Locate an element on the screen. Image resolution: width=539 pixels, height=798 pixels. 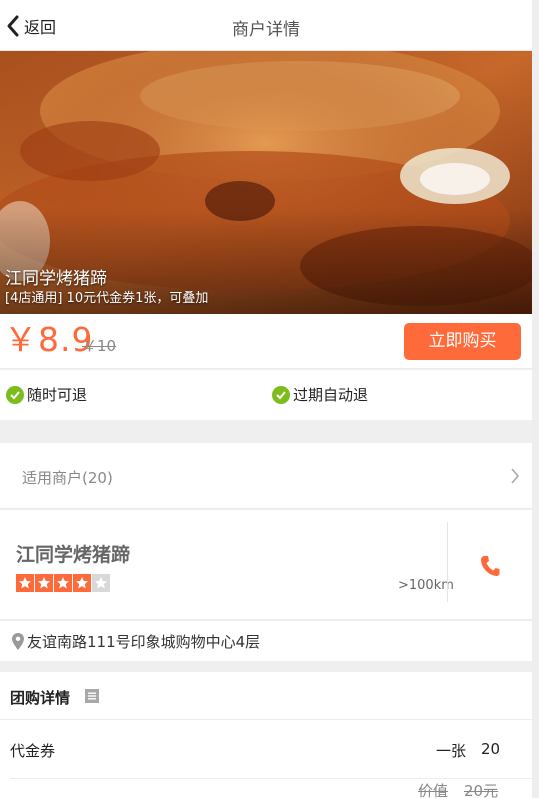
rating-stars is located at coordinates (63, 583).